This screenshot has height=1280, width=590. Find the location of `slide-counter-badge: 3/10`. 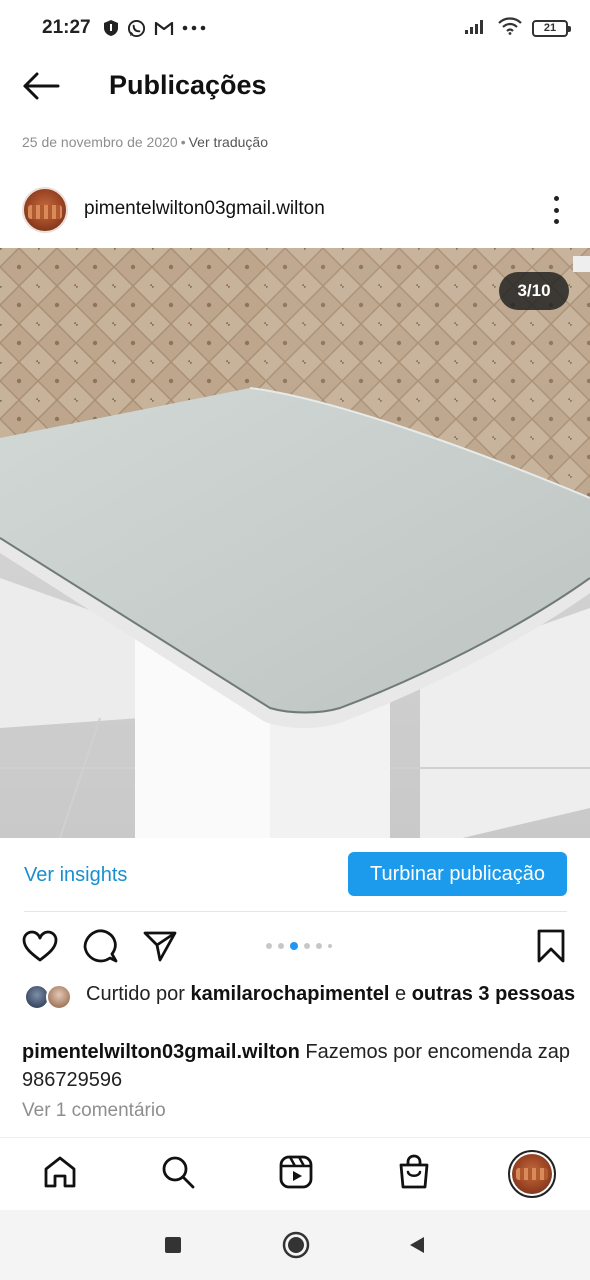

slide-counter-badge: 3/10 is located at coordinates (534, 291).